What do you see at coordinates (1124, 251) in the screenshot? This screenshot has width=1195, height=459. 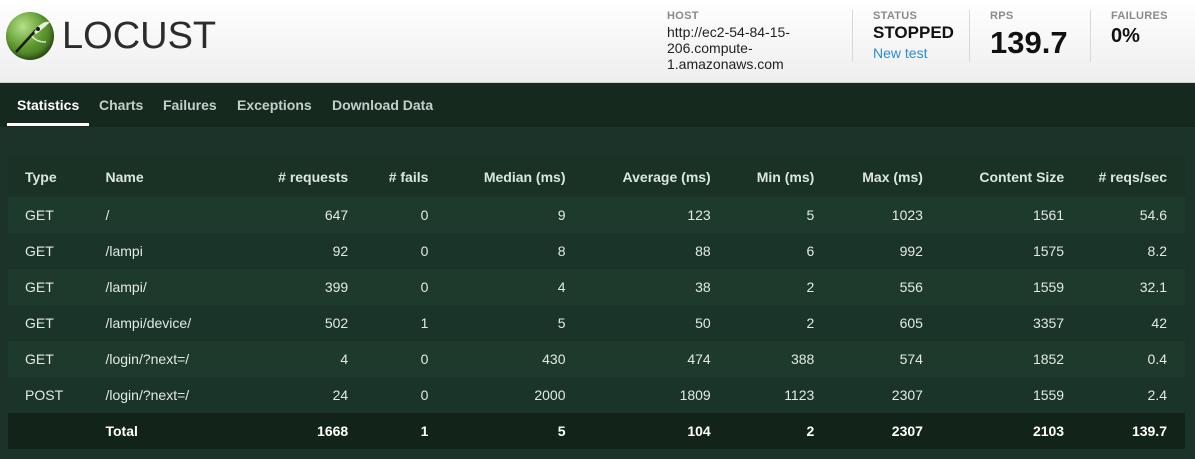 I see `cell-reqs-per-sec: 8.2` at bounding box center [1124, 251].